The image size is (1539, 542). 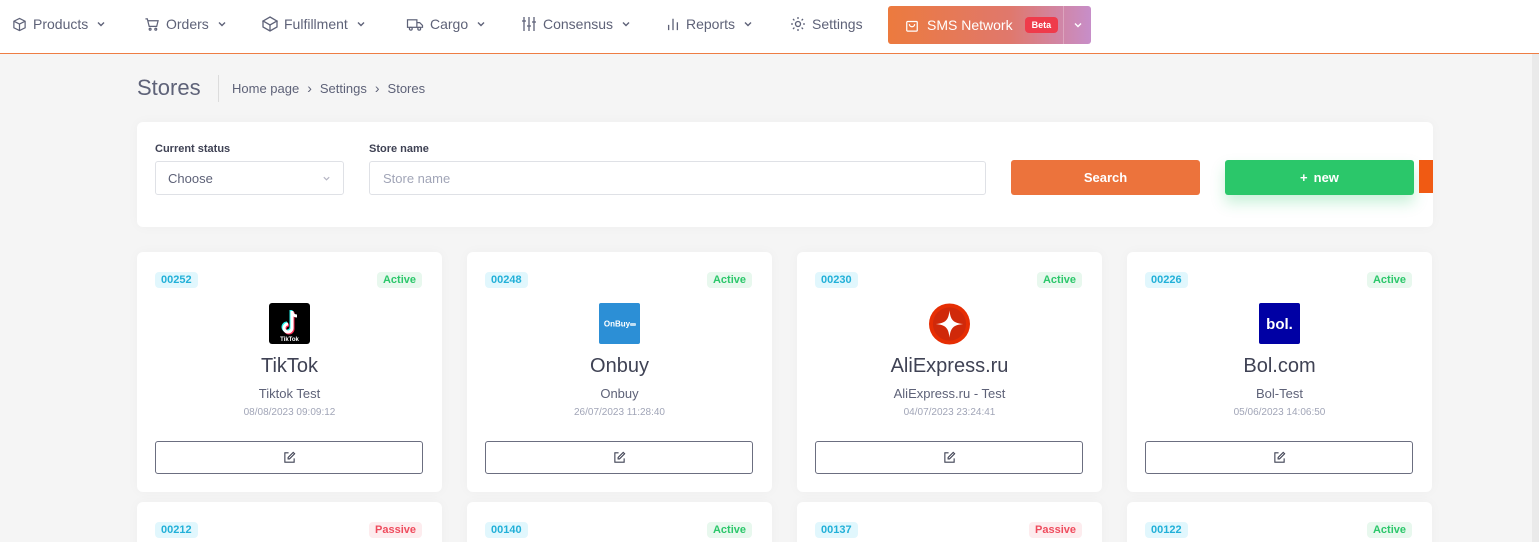 What do you see at coordinates (289, 522) in the screenshot?
I see `store-card: 00212 Passive` at bounding box center [289, 522].